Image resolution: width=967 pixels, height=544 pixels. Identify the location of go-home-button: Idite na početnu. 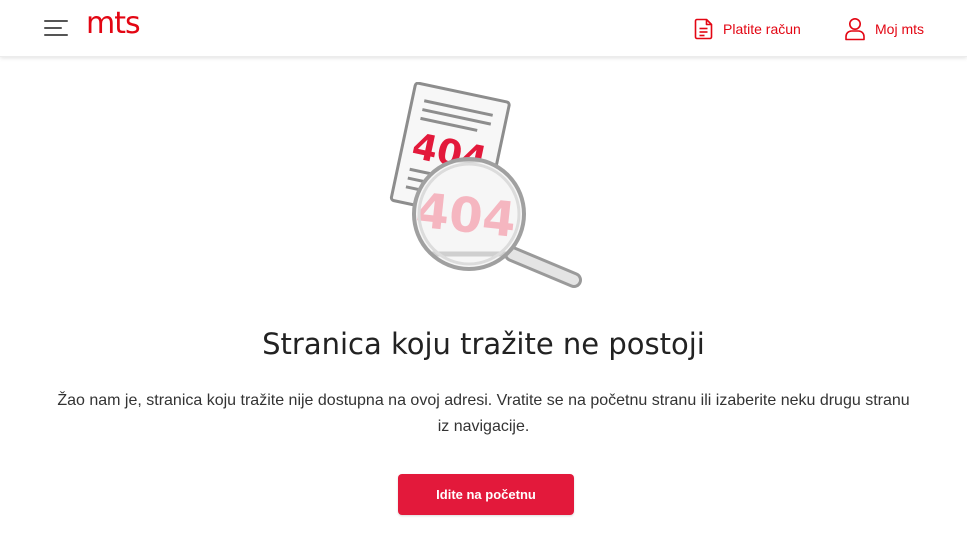
(486, 494).